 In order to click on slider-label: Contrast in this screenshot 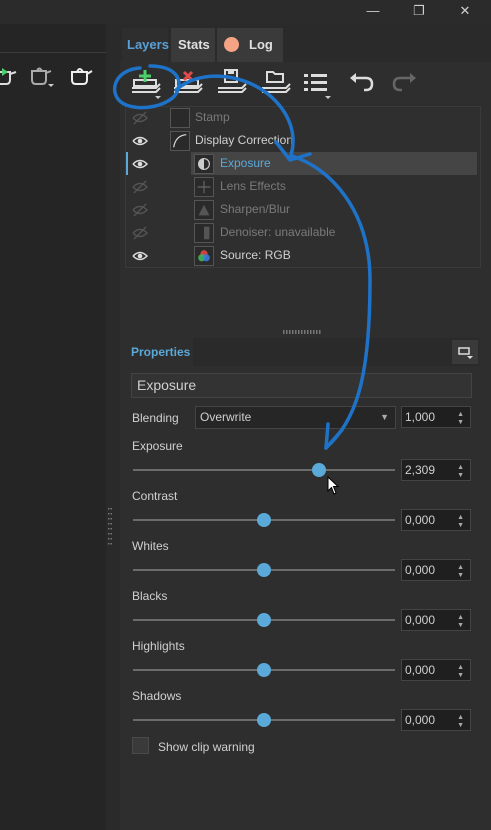, I will do `click(155, 496)`.